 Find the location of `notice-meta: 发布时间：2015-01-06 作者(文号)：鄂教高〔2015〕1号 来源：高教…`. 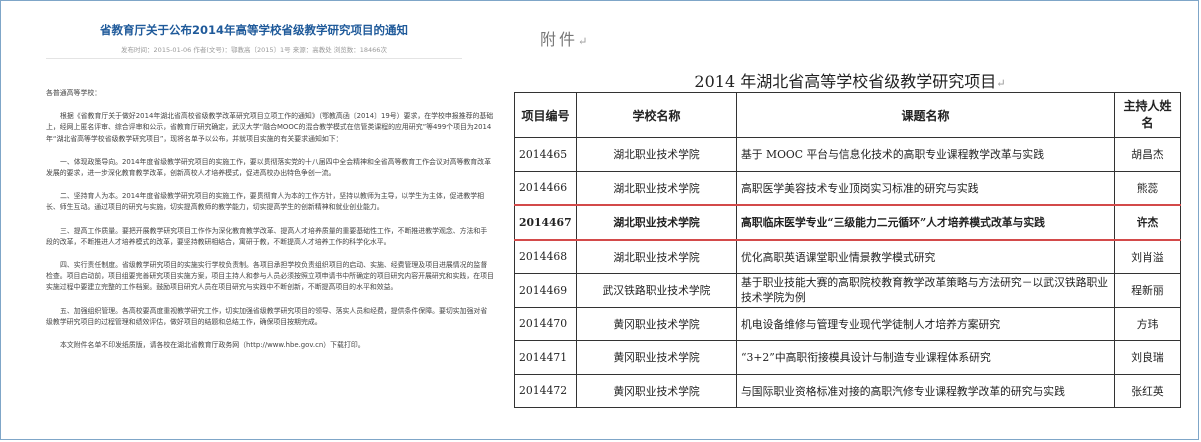

notice-meta: 发布时间：2015-01-06 作者(文号)：鄂教高〔2015〕1号 来源：高教… is located at coordinates (254, 50).